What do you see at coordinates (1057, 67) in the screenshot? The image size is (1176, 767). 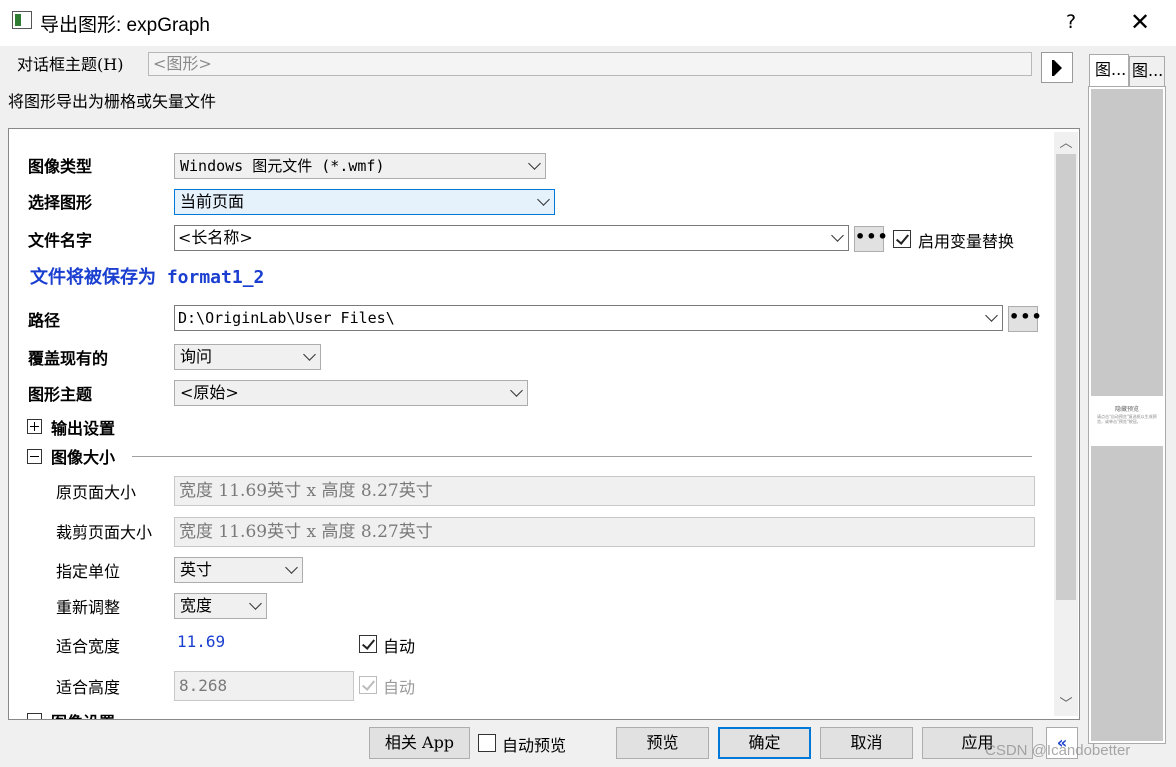 I see `theme-menu-arrow-icon` at bounding box center [1057, 67].